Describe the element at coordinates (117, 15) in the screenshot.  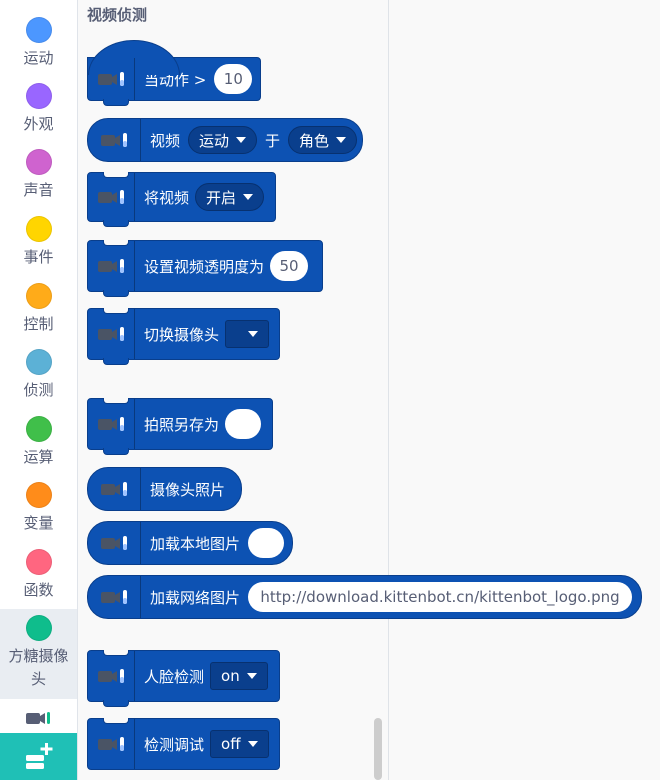
I see `palette-category-title: 视频侦测` at that location.